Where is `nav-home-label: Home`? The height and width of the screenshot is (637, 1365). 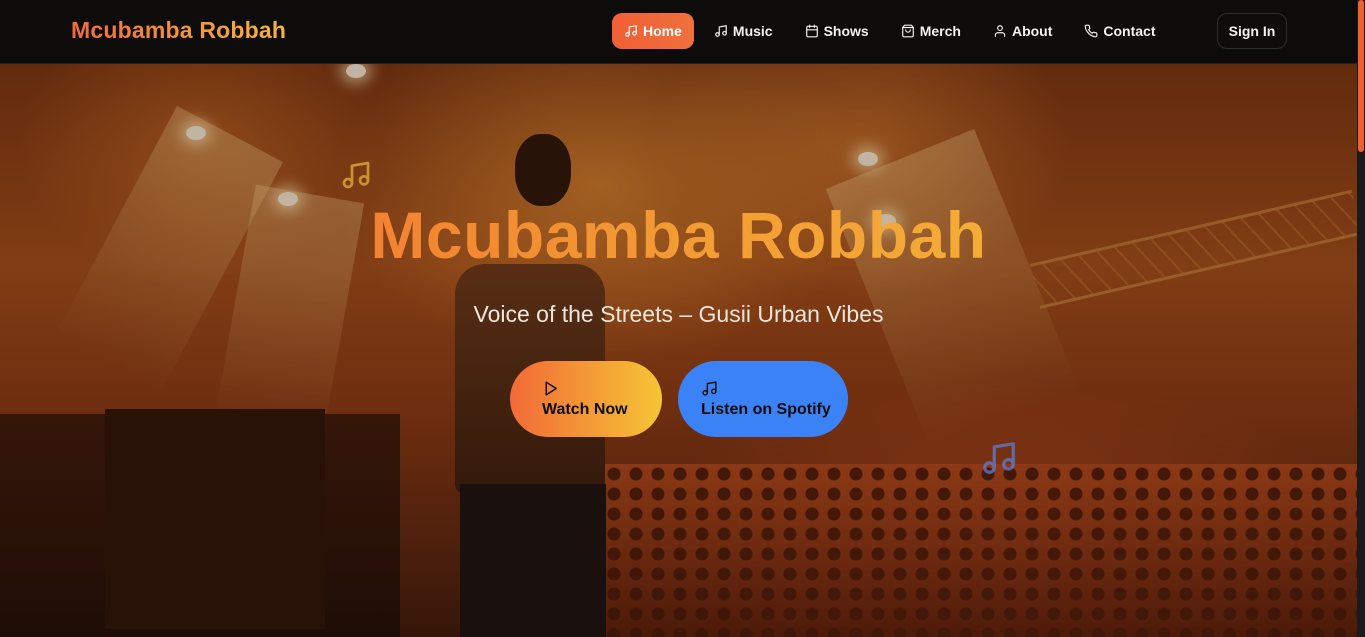 nav-home-label: Home is located at coordinates (662, 31).